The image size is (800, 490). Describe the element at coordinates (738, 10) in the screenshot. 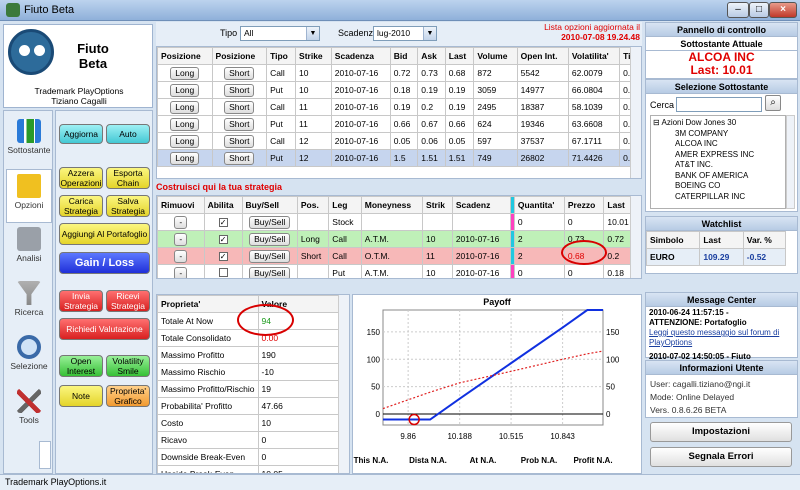

I see `minimize-button: –` at that location.